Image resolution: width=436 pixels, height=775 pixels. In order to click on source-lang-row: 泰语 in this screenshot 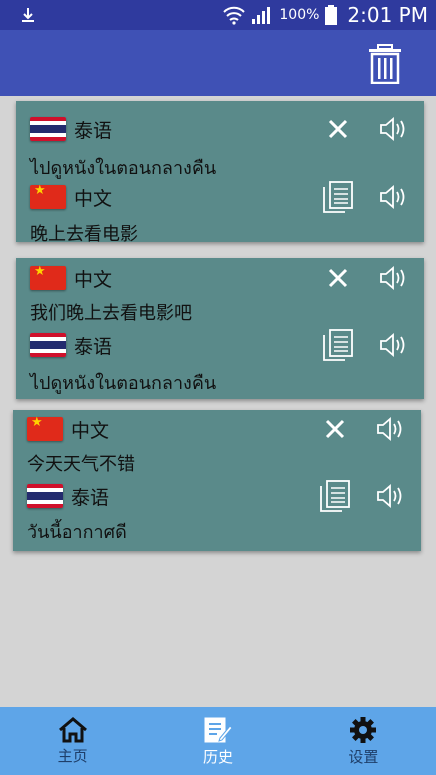, I will do `click(220, 129)`.